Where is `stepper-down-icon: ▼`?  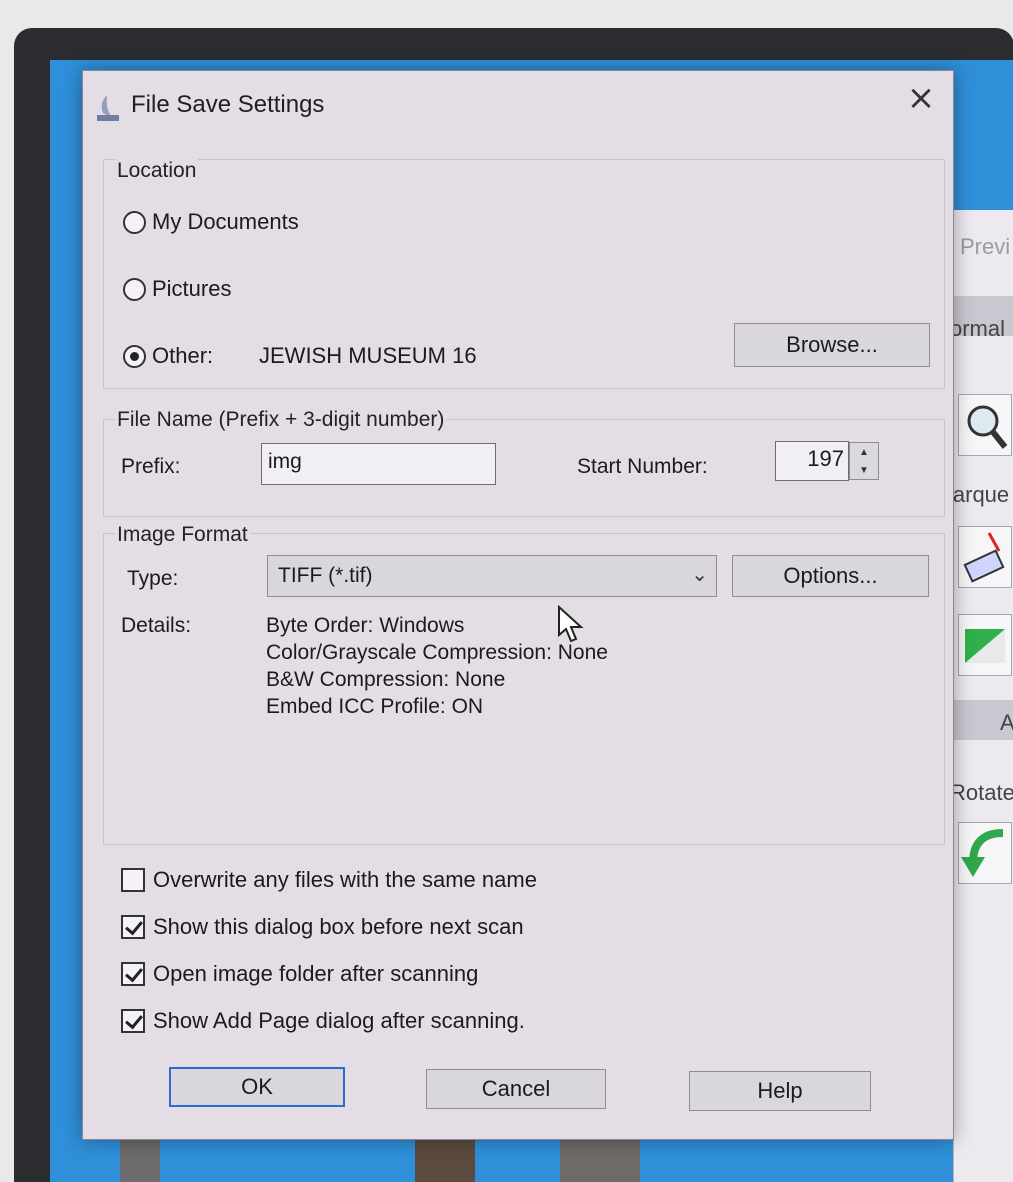
stepper-down-icon: ▼ is located at coordinates (864, 470).